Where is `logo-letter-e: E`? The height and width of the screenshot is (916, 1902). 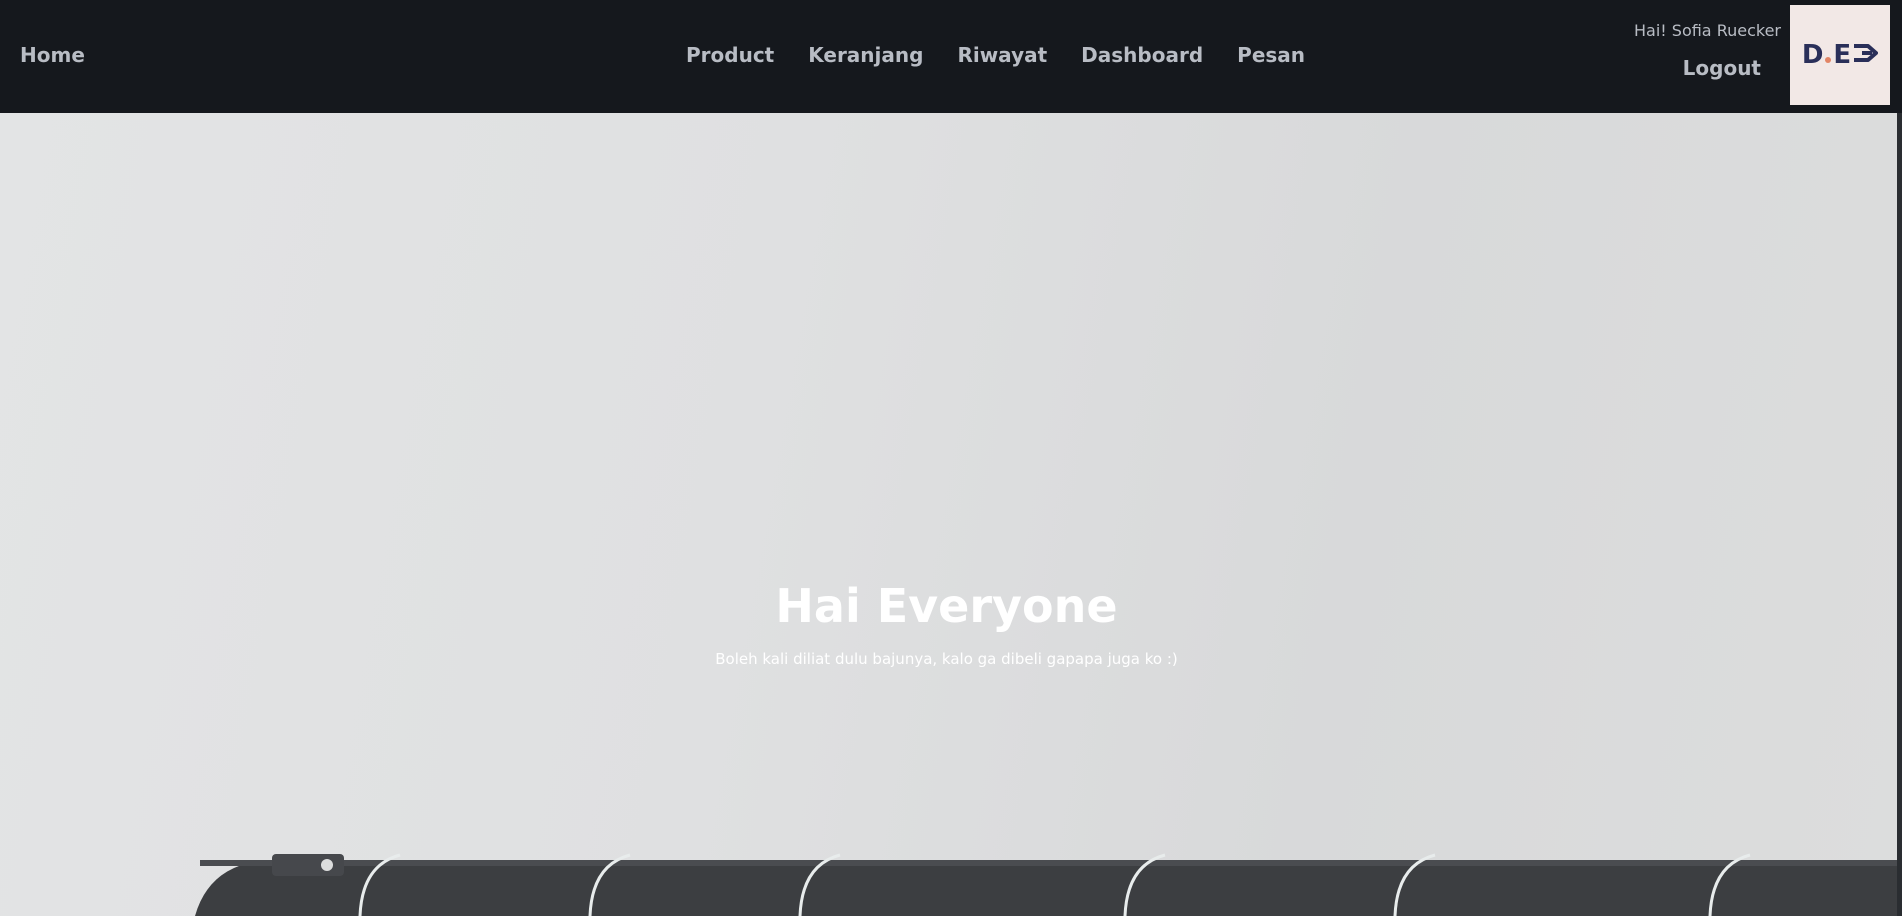
logo-letter-e: E is located at coordinates (1842, 55).